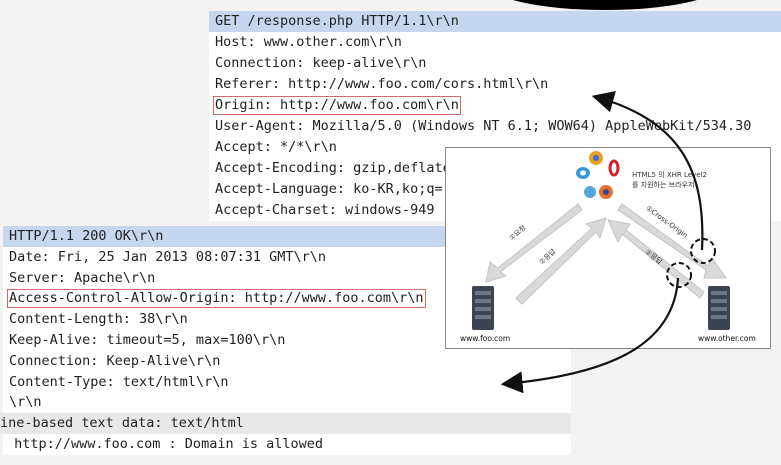 The image size is (781, 465). Describe the element at coordinates (663, 185) in the screenshot. I see `browser-caption-line2: 를 지원하는 브라우저` at that location.